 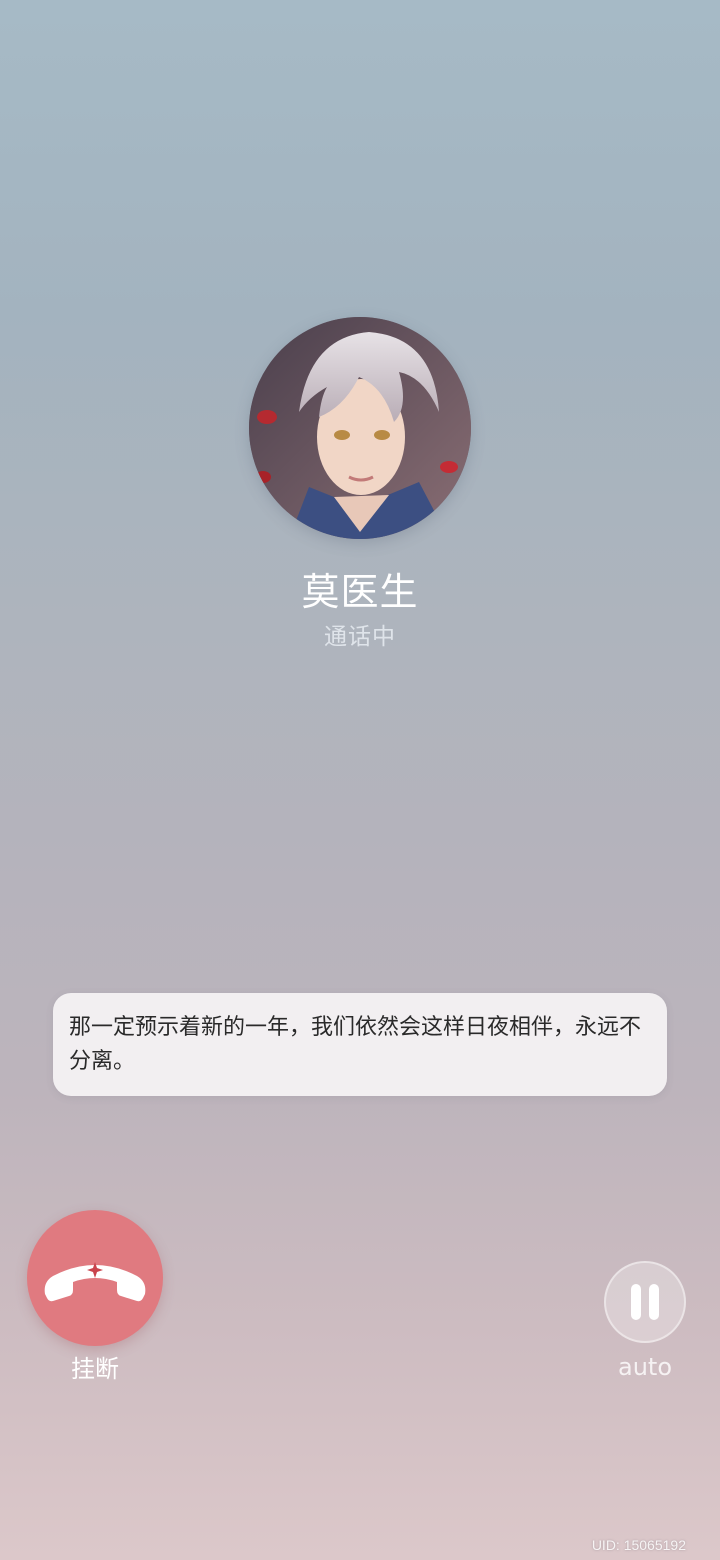 What do you see at coordinates (355, 1044) in the screenshot?
I see `subtitle-text: 那一定预示着新的一年，我们依然会这样日夜相伴，永远不分离。` at bounding box center [355, 1044].